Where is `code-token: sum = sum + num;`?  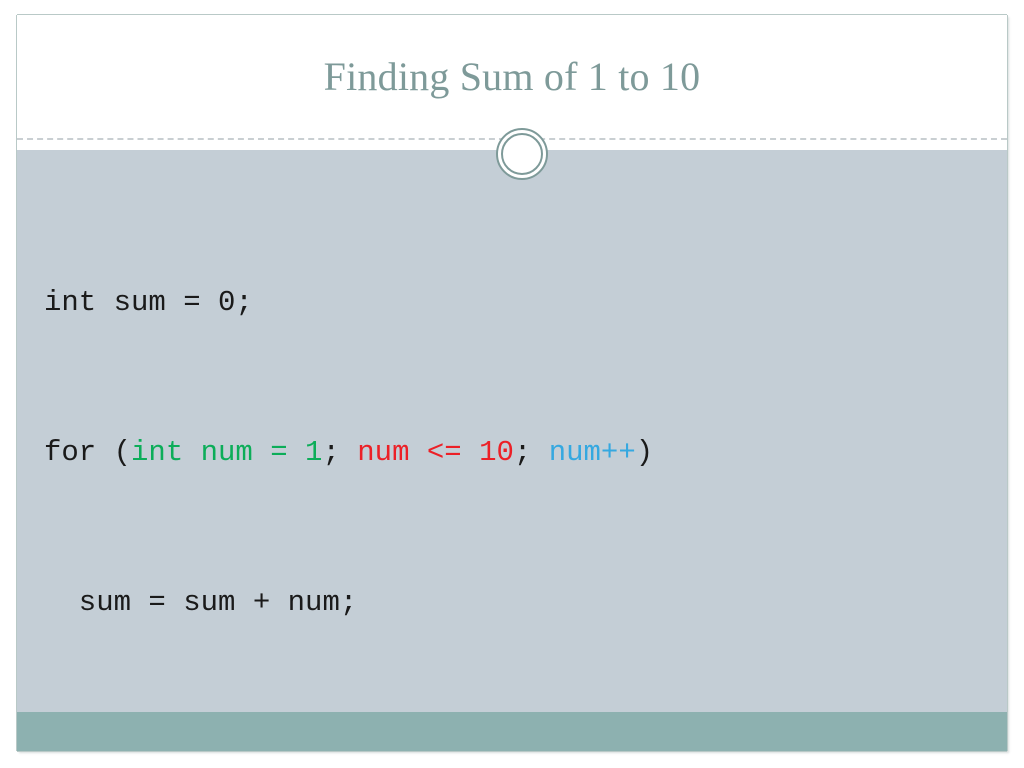 code-token: sum = sum + num; is located at coordinates (201, 602).